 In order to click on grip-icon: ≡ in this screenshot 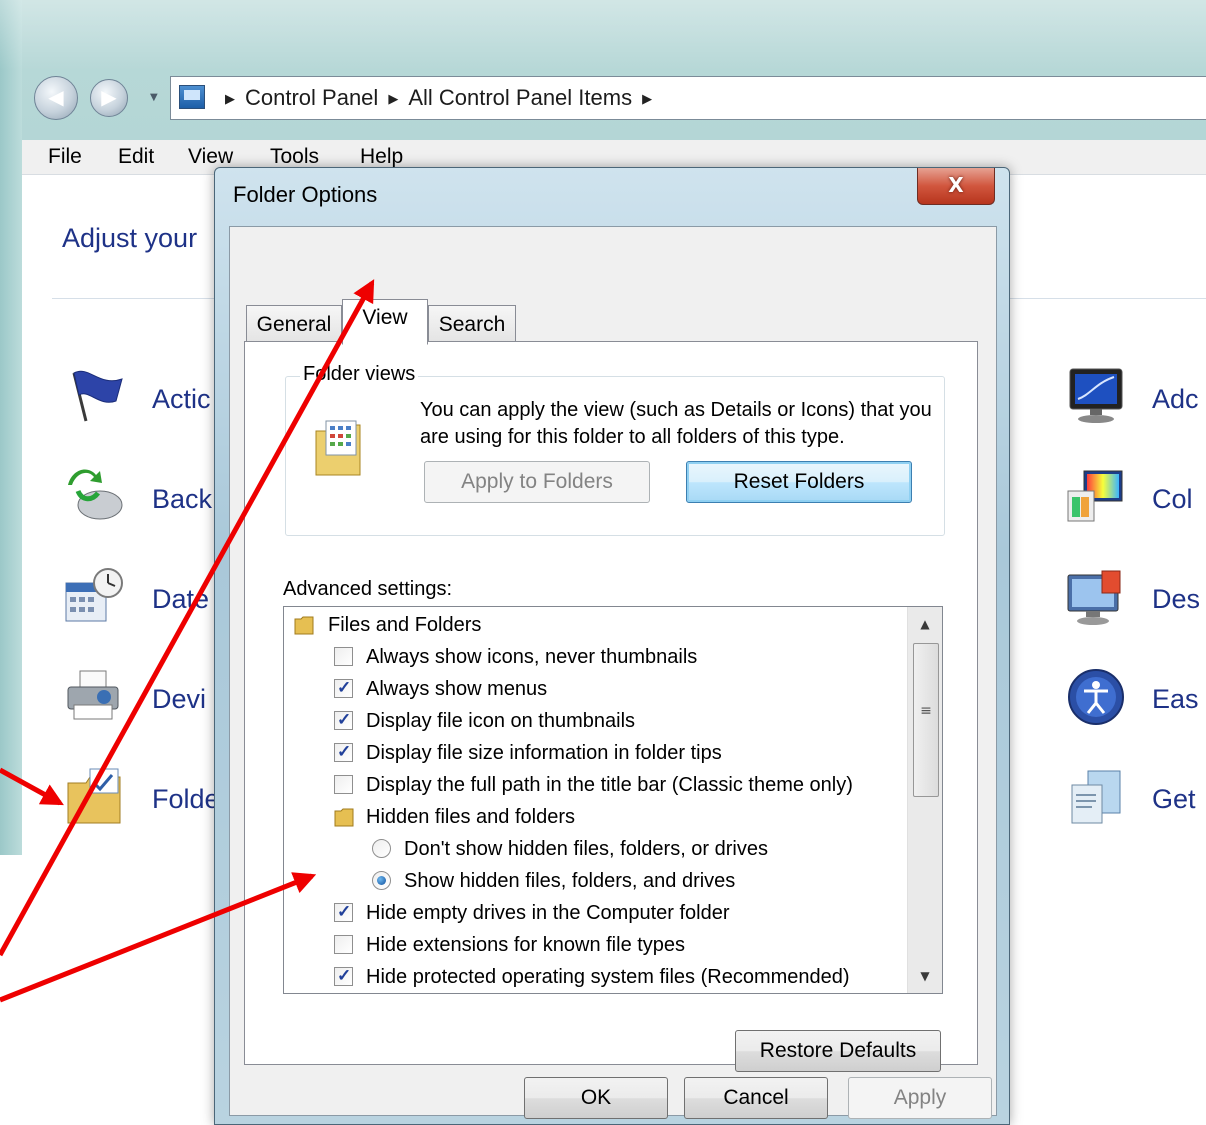, I will do `click(926, 711)`.